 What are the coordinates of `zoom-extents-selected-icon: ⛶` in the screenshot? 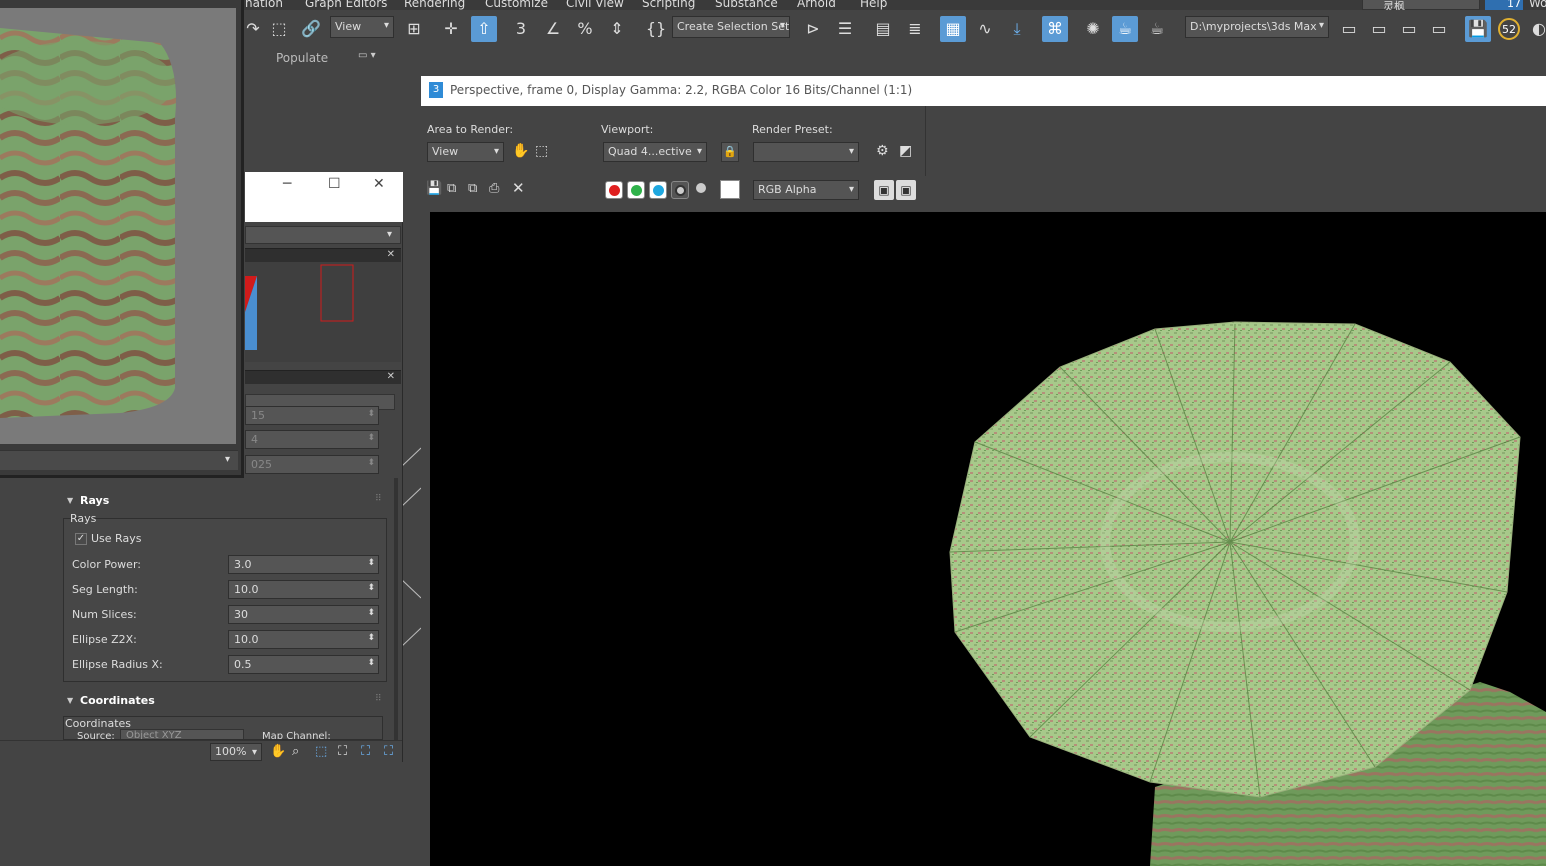 It's located at (365, 751).